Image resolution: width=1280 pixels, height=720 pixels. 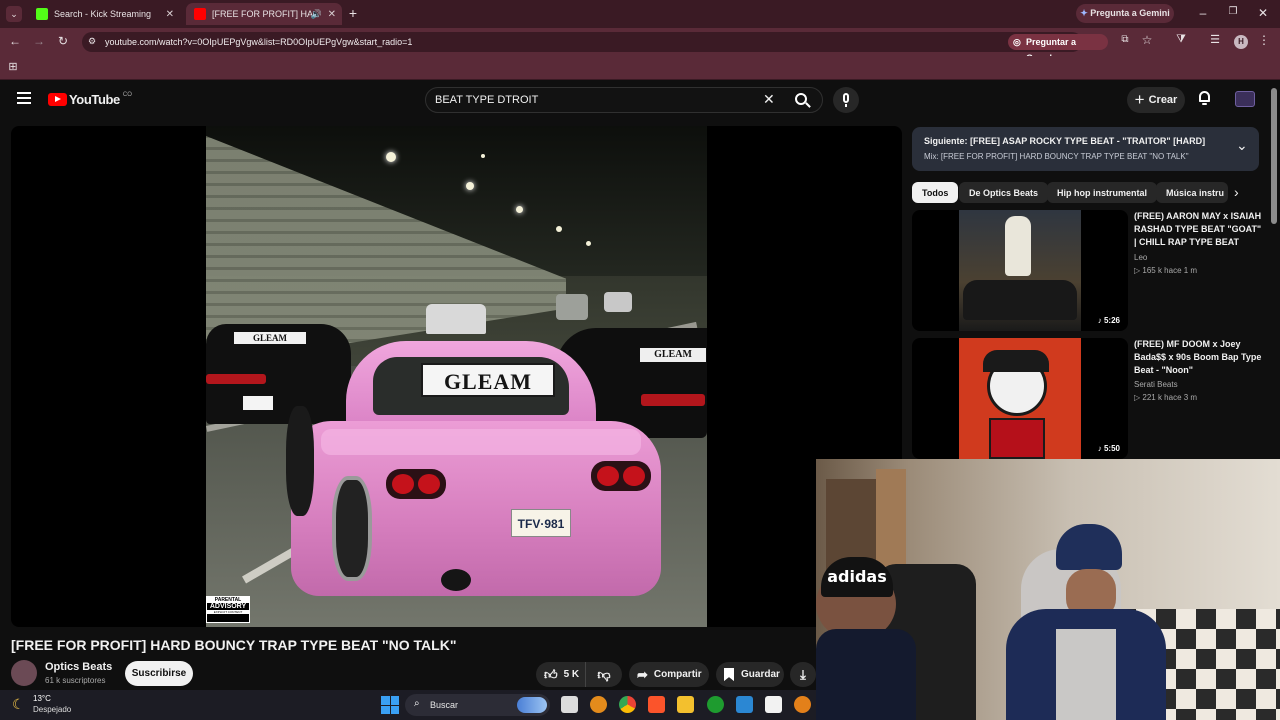 I want to click on xbox-icon, so click(x=715, y=704).